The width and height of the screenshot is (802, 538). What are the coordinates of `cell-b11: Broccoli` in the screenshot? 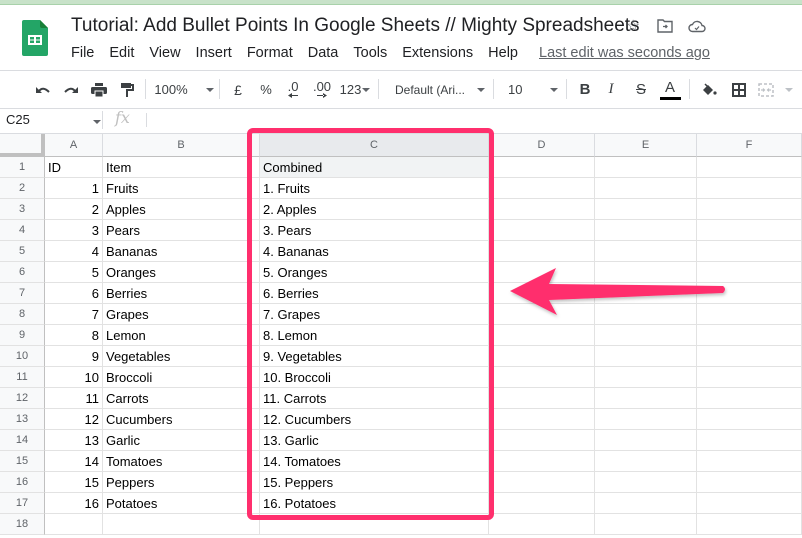 It's located at (181, 377).